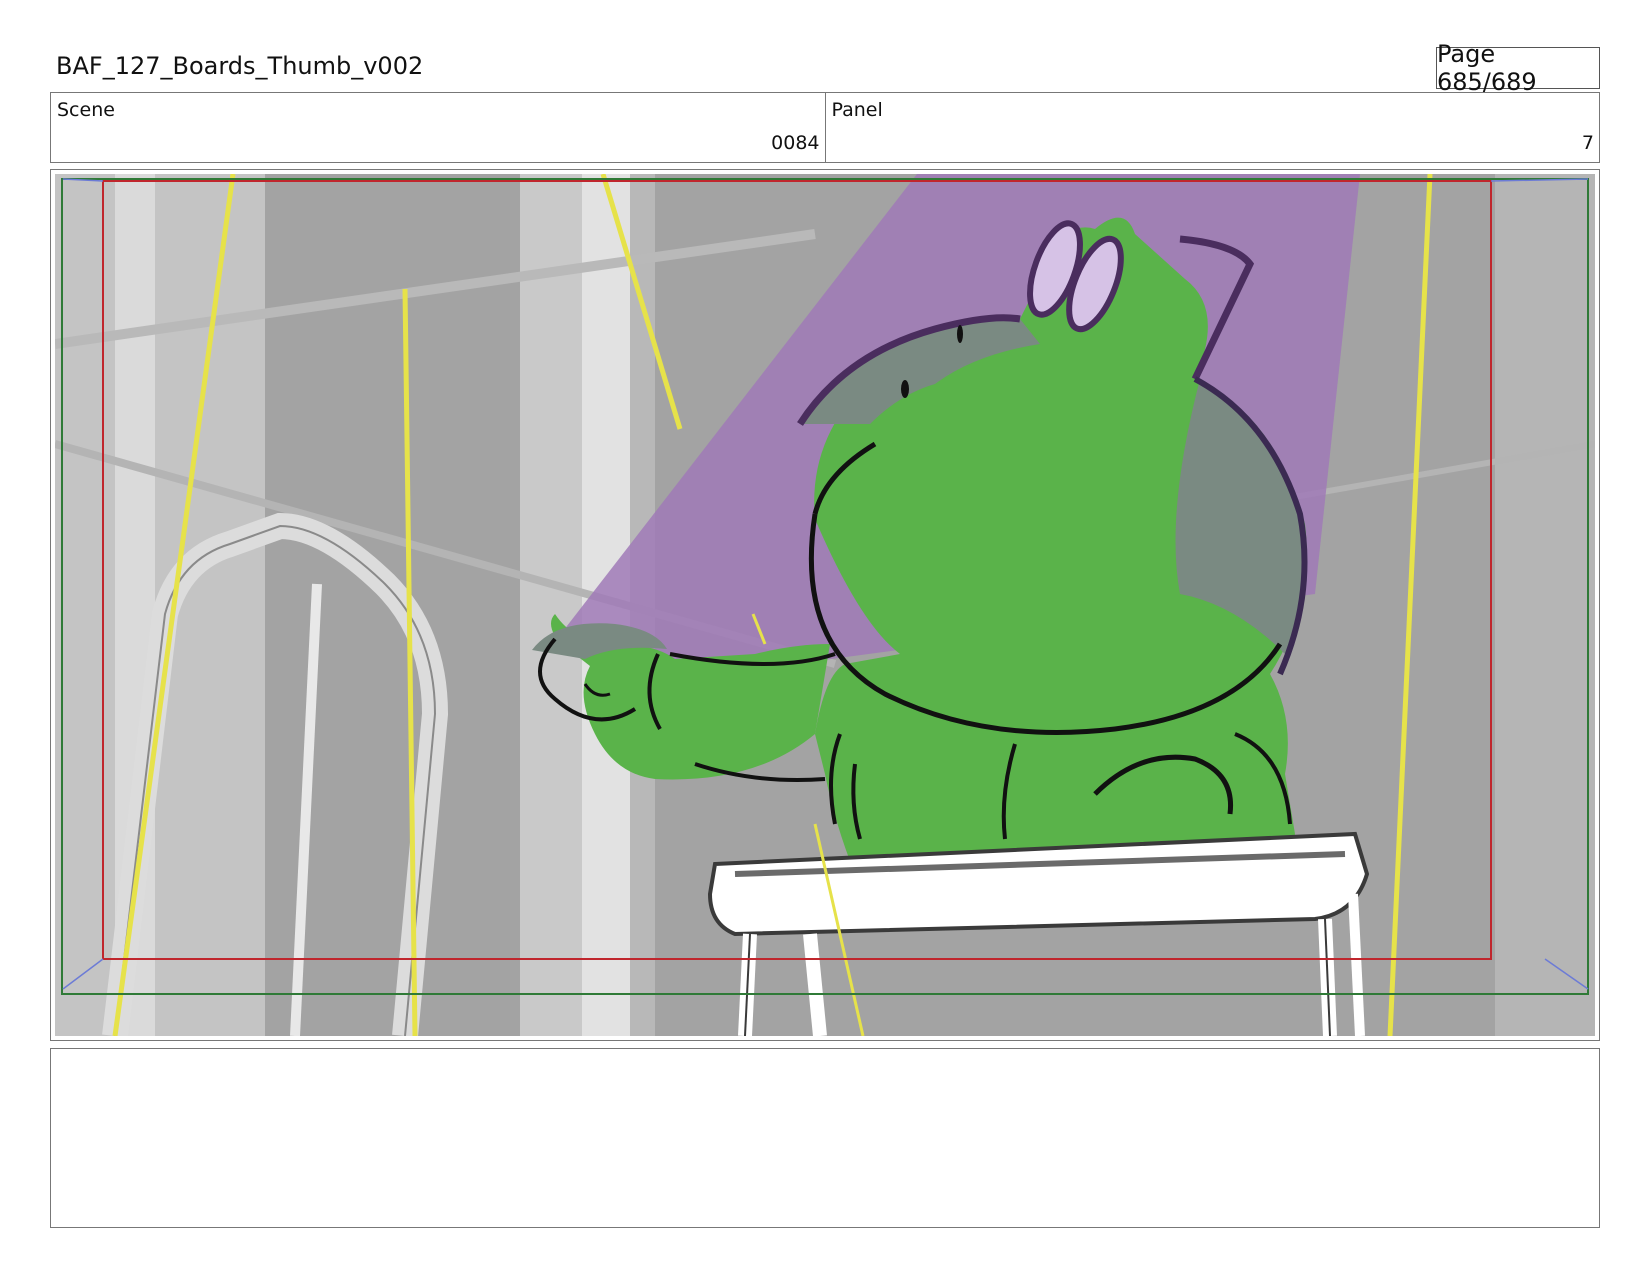 The height and width of the screenshot is (1275, 1650). What do you see at coordinates (795, 143) in the screenshot?
I see `scene-number: 0084` at bounding box center [795, 143].